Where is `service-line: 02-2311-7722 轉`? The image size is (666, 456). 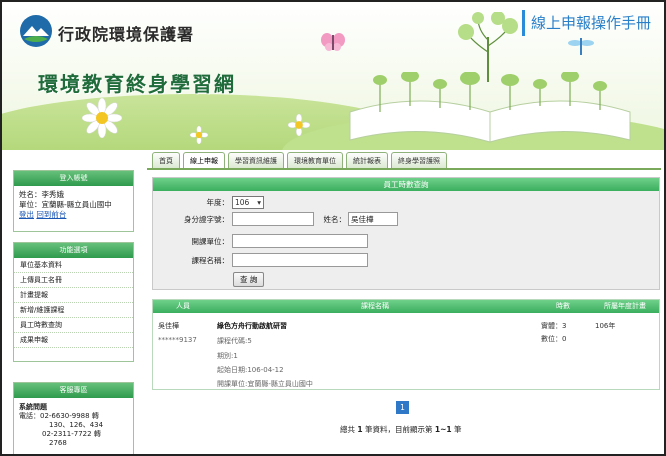 service-line: 02-2311-7722 轉 is located at coordinates (71, 434).